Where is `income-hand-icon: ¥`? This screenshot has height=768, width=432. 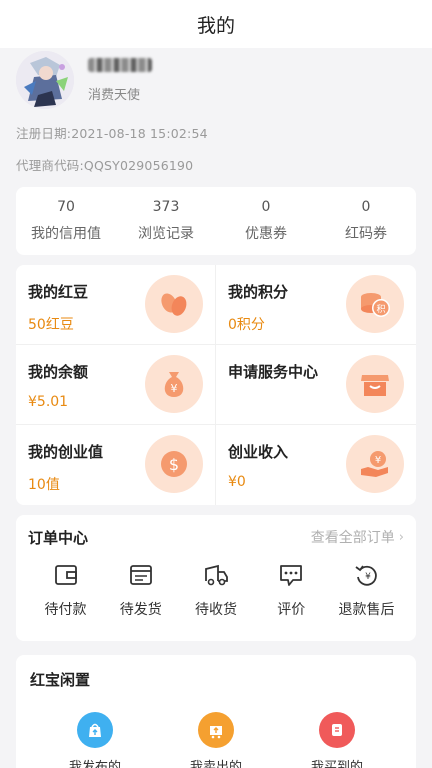
income-hand-icon: ¥ is located at coordinates (375, 464).